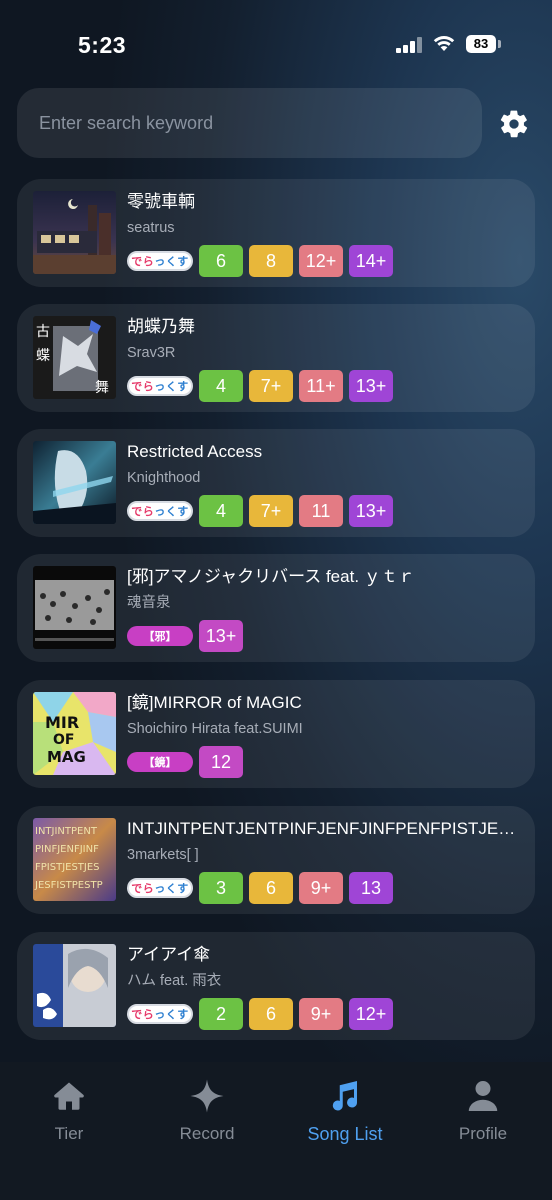  Describe the element at coordinates (74, 357) in the screenshot. I see `jacket-image: 古 蝶 舞` at that location.